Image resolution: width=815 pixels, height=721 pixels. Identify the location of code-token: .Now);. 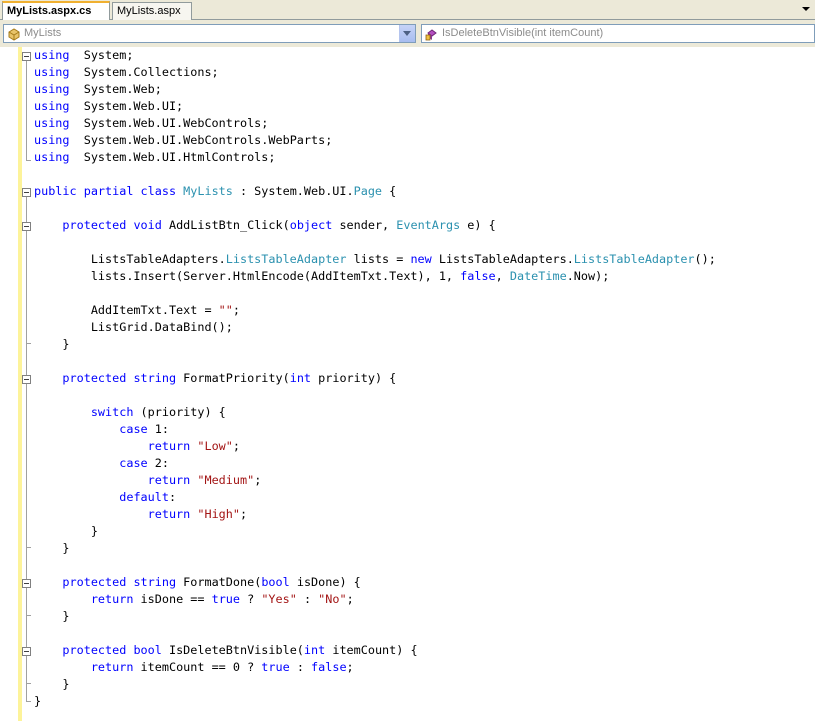
(588, 276).